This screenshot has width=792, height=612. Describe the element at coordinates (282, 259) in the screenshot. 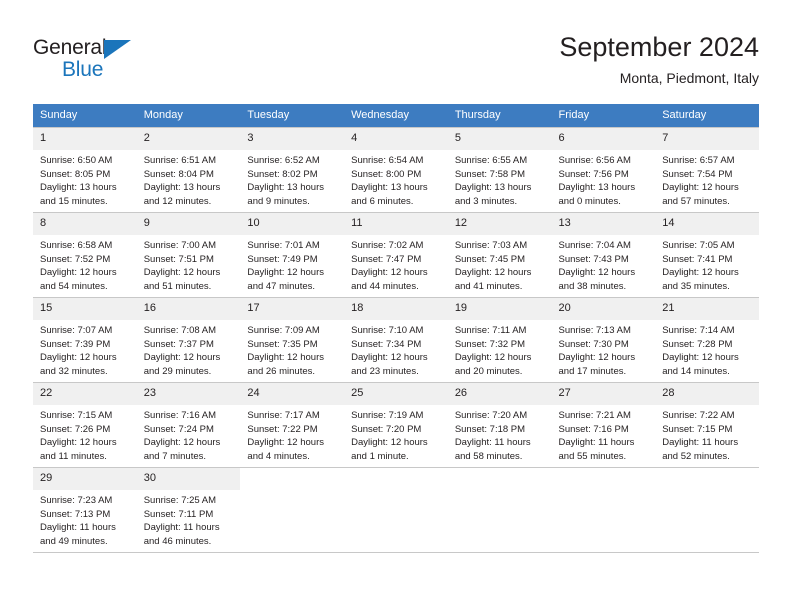

I see `sunset-time: Sunset: 7:49 PM` at that location.